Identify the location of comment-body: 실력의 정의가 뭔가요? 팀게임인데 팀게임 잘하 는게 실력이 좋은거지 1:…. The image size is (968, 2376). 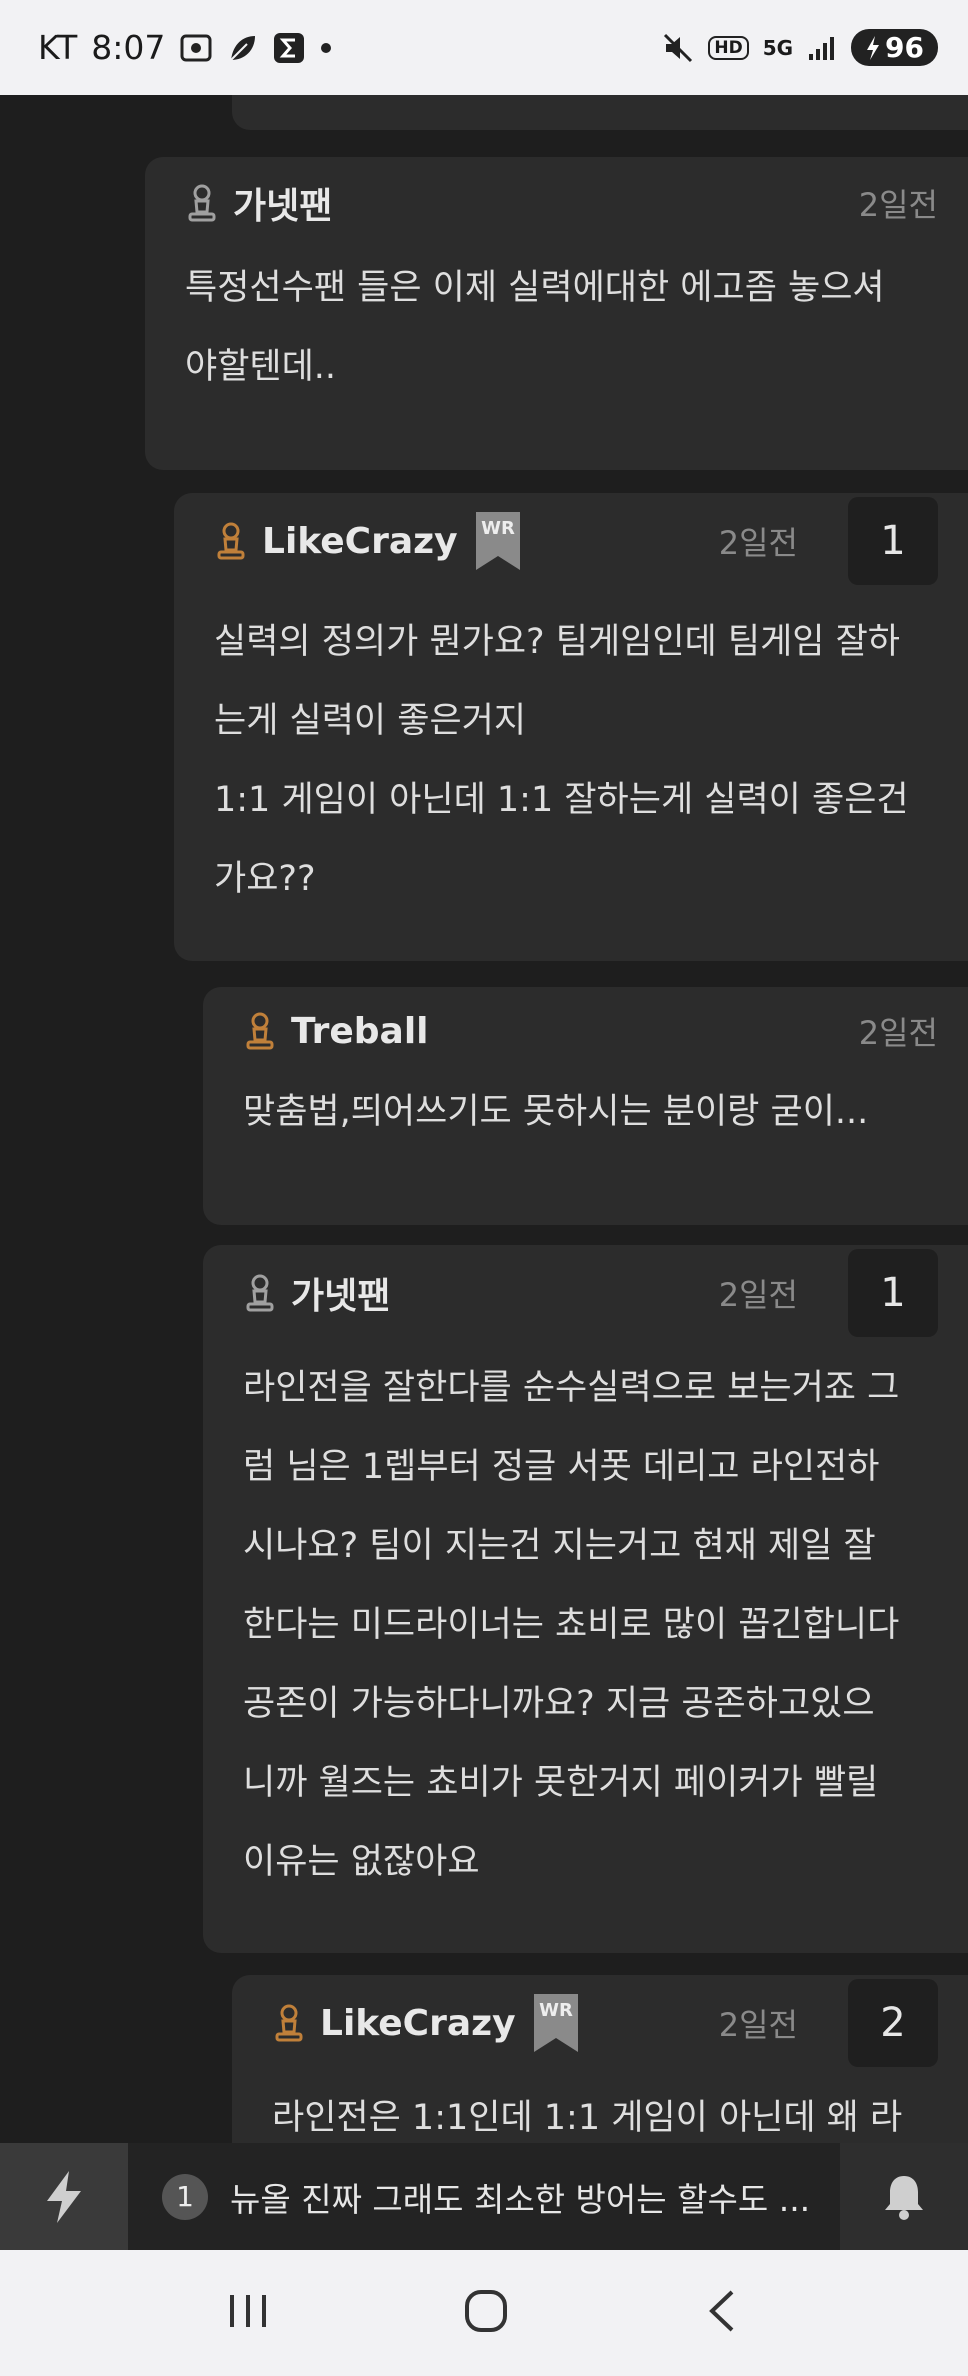
(561, 760).